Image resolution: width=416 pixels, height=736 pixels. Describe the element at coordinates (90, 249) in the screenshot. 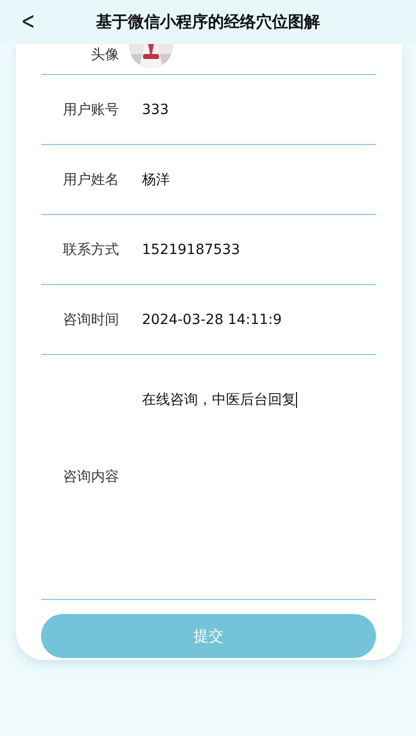

I see `field-label: 联系方式` at that location.